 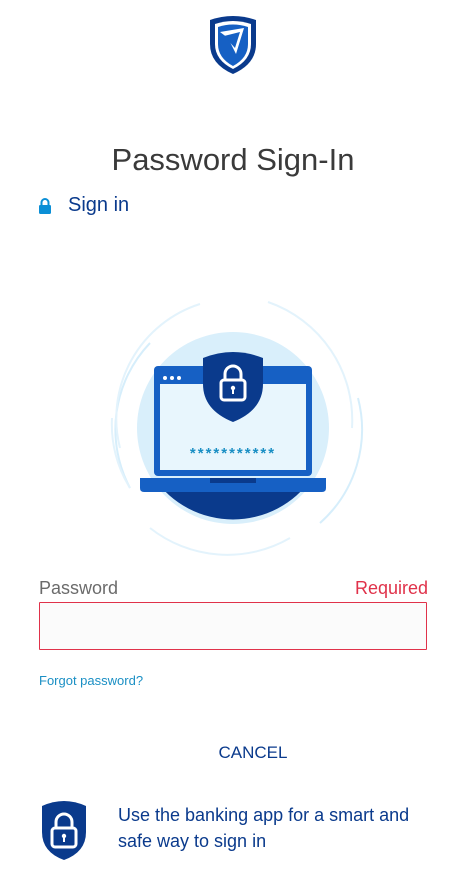 I want to click on bank-logo-icon, so click(x=233, y=45).